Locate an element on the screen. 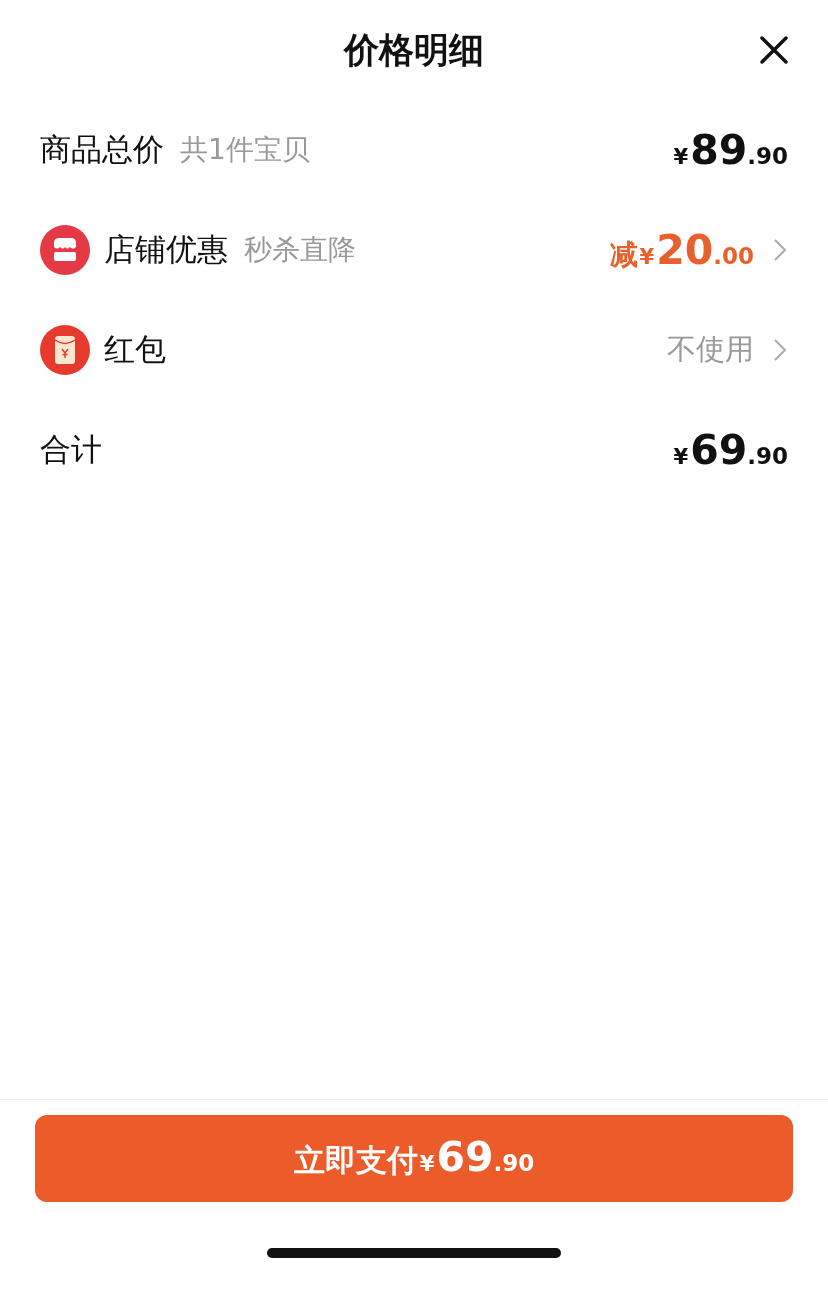 Image resolution: width=828 pixels, height=1290 pixels. row-label: 商品总价 is located at coordinates (102, 149).